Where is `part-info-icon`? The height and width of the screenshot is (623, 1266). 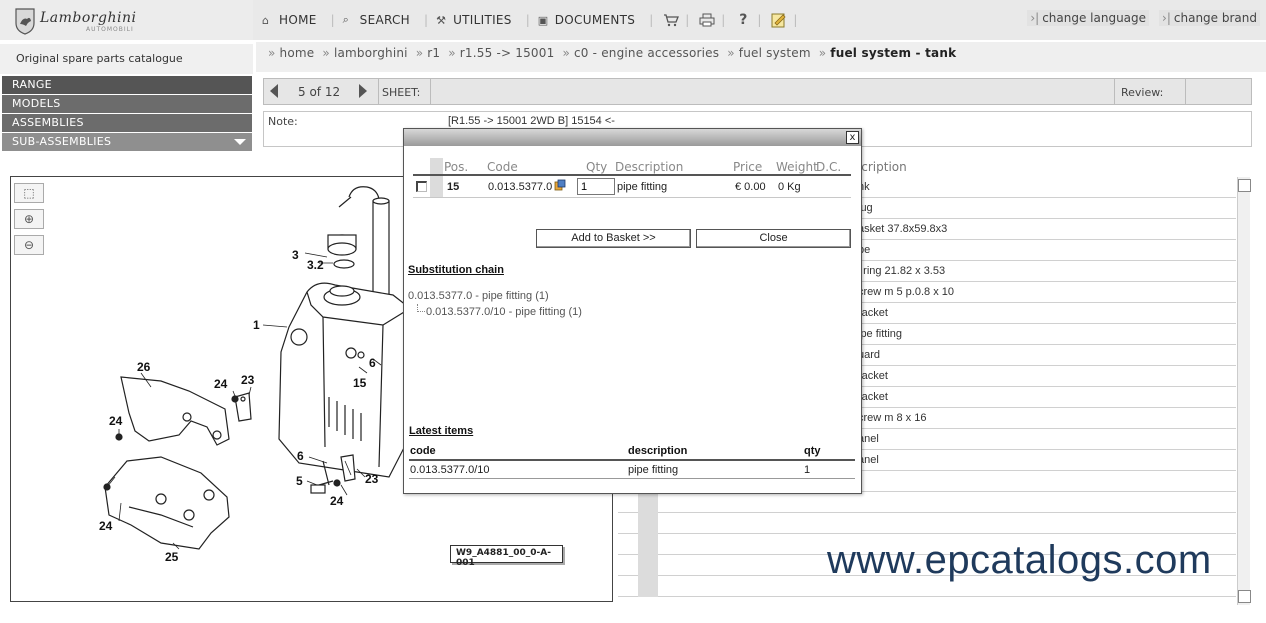
part-info-icon is located at coordinates (560, 185).